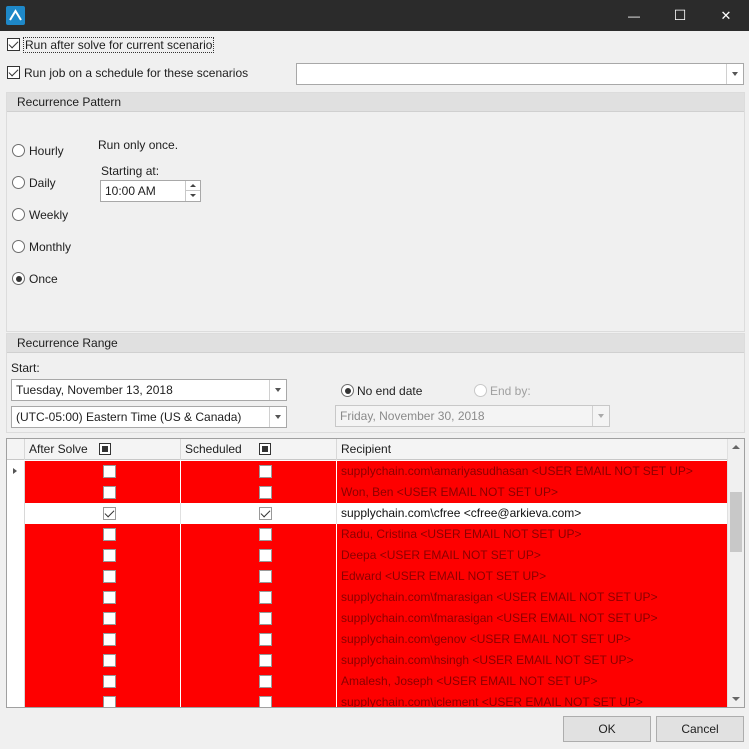 The height and width of the screenshot is (749, 749). I want to click on starting-at-time-input: 10:00 AM, so click(150, 191).